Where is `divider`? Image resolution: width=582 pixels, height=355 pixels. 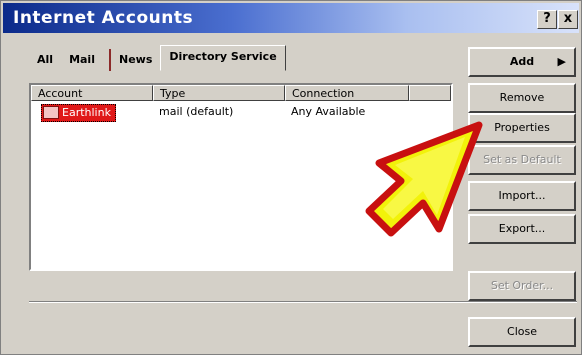 divider is located at coordinates (303, 302).